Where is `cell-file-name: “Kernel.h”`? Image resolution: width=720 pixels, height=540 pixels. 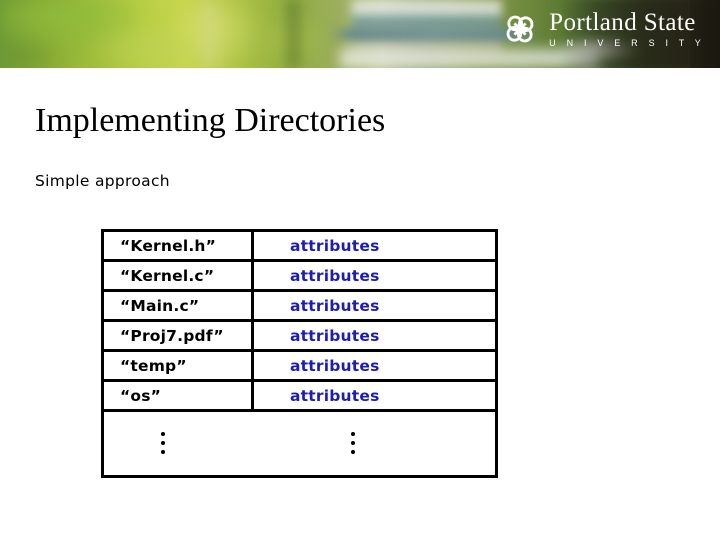 cell-file-name: “Kernel.h” is located at coordinates (179, 245).